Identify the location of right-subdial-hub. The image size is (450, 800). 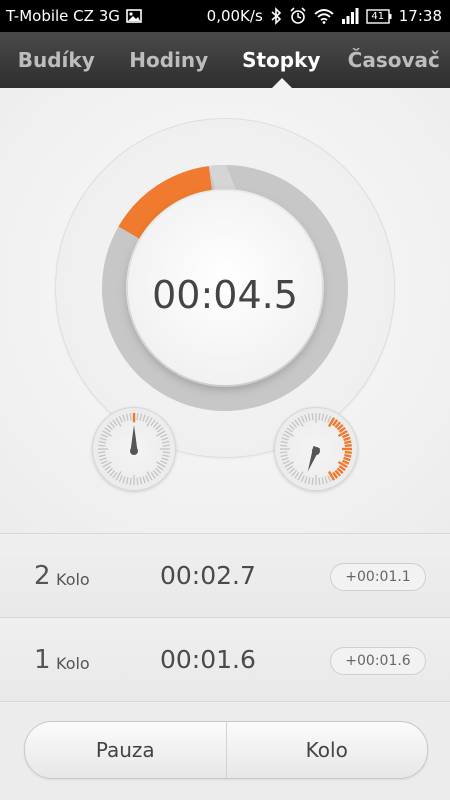
(316, 451).